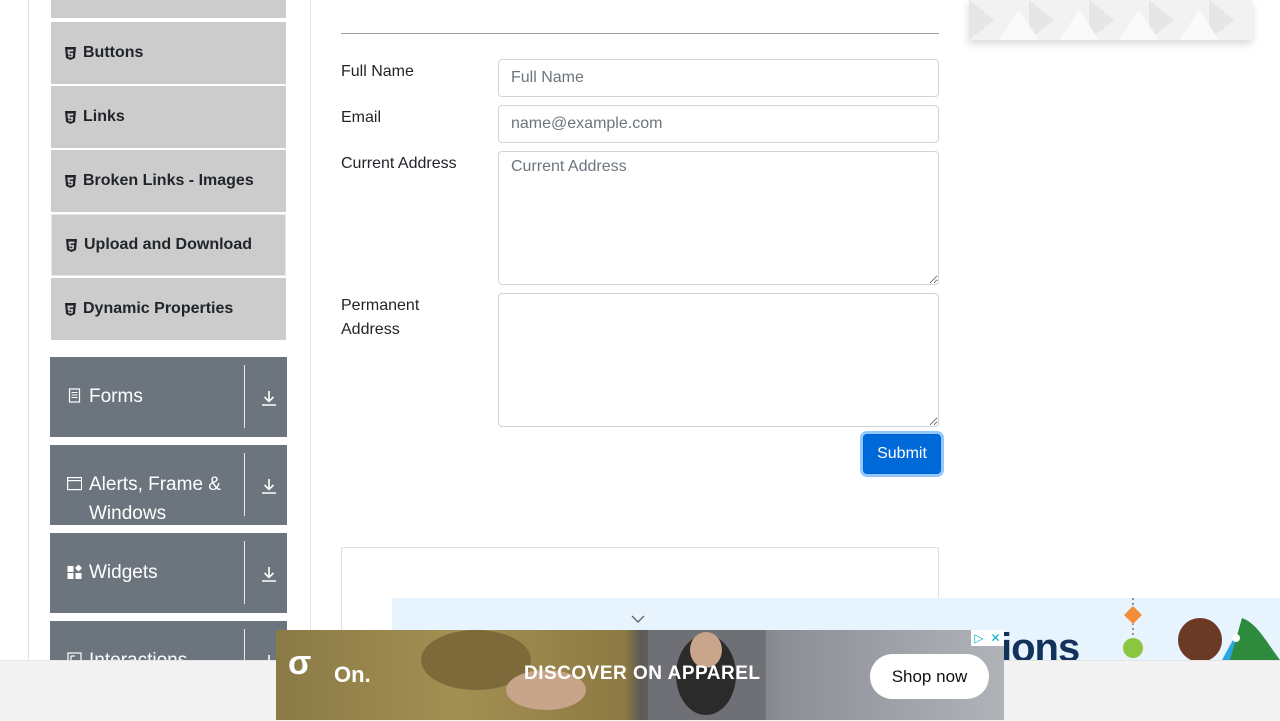 The width and height of the screenshot is (1280, 721). What do you see at coordinates (74, 571) in the screenshot?
I see `widgets-icon` at bounding box center [74, 571].